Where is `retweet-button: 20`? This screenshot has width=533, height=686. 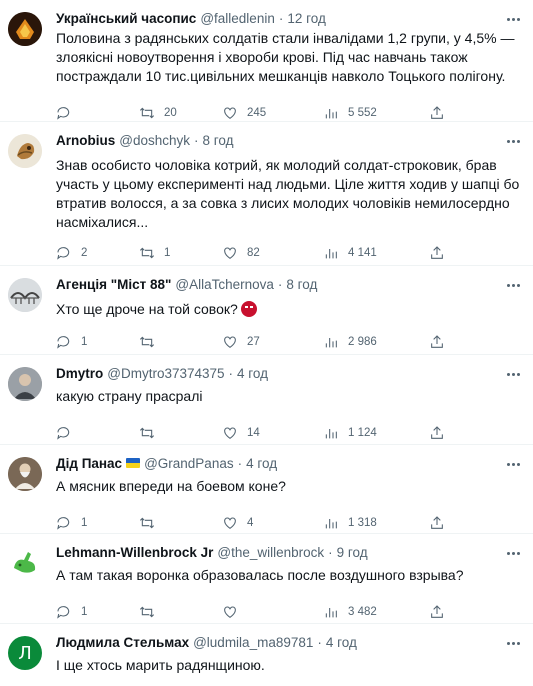
retweet-button: 20 is located at coordinates (180, 113).